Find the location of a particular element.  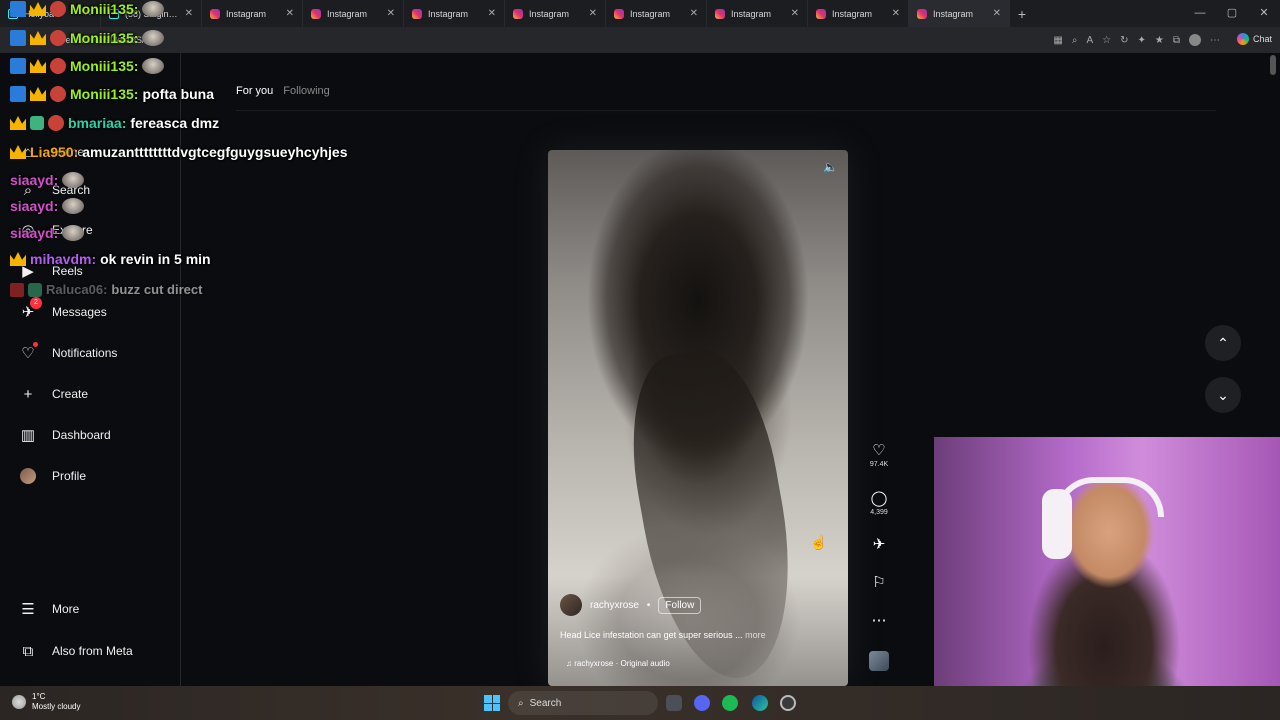

chat-message: bmariaa: fereasca dmz is located at coordinates (114, 123).